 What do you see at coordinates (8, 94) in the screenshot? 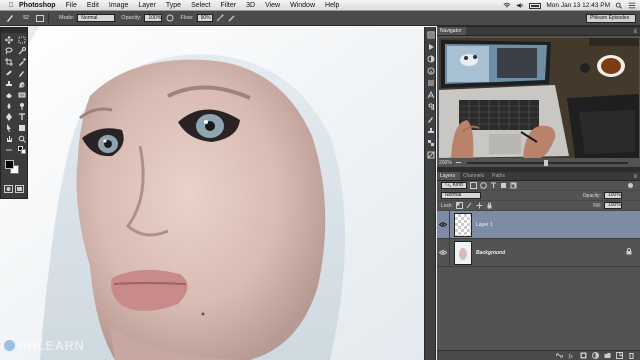
I see `eraser-tool-icon` at bounding box center [8, 94].